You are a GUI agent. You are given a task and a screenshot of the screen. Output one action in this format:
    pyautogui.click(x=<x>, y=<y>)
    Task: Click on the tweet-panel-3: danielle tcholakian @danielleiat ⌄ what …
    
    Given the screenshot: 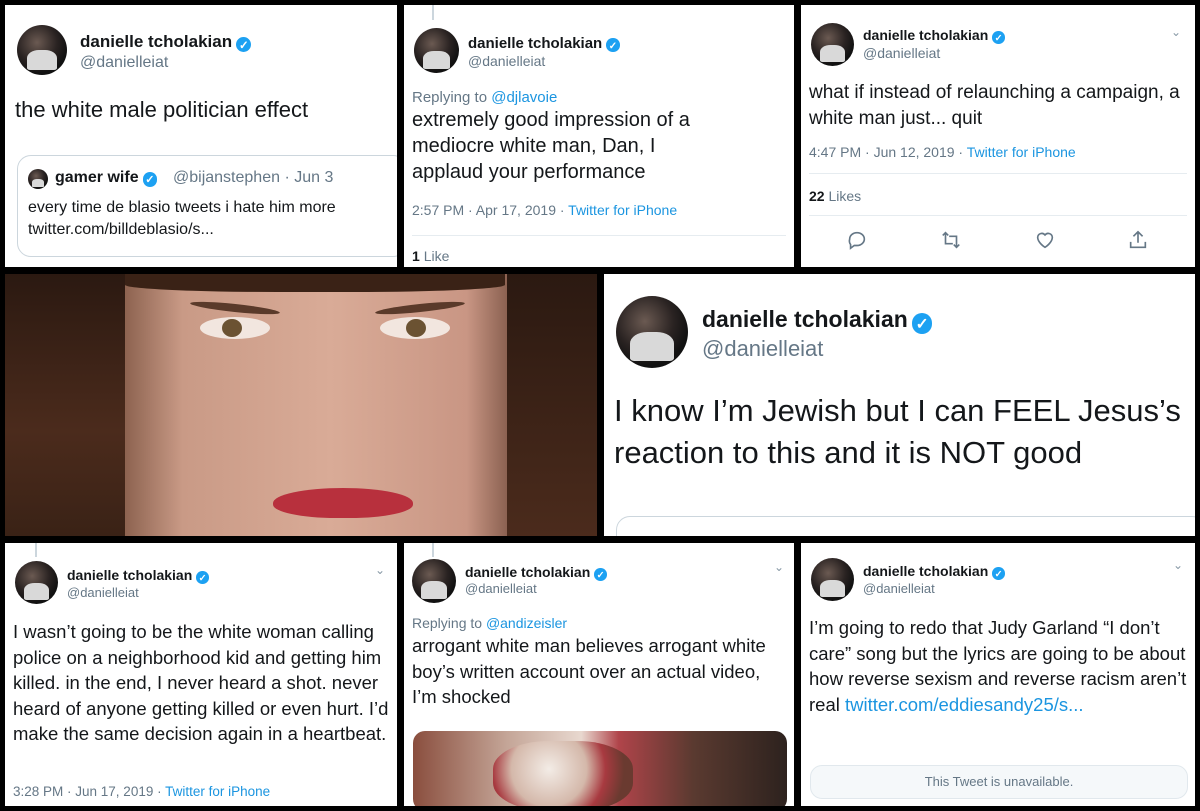 What is the action you would take?
    pyautogui.click(x=998, y=136)
    